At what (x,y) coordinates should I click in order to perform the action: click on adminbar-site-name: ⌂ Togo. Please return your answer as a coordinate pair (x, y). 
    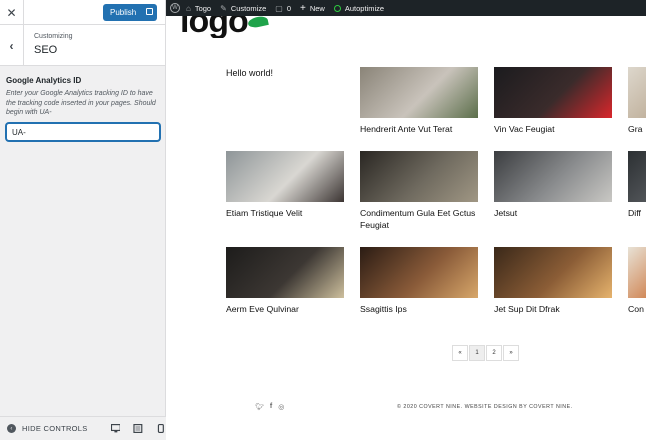
    Looking at the image, I should click on (198, 8).